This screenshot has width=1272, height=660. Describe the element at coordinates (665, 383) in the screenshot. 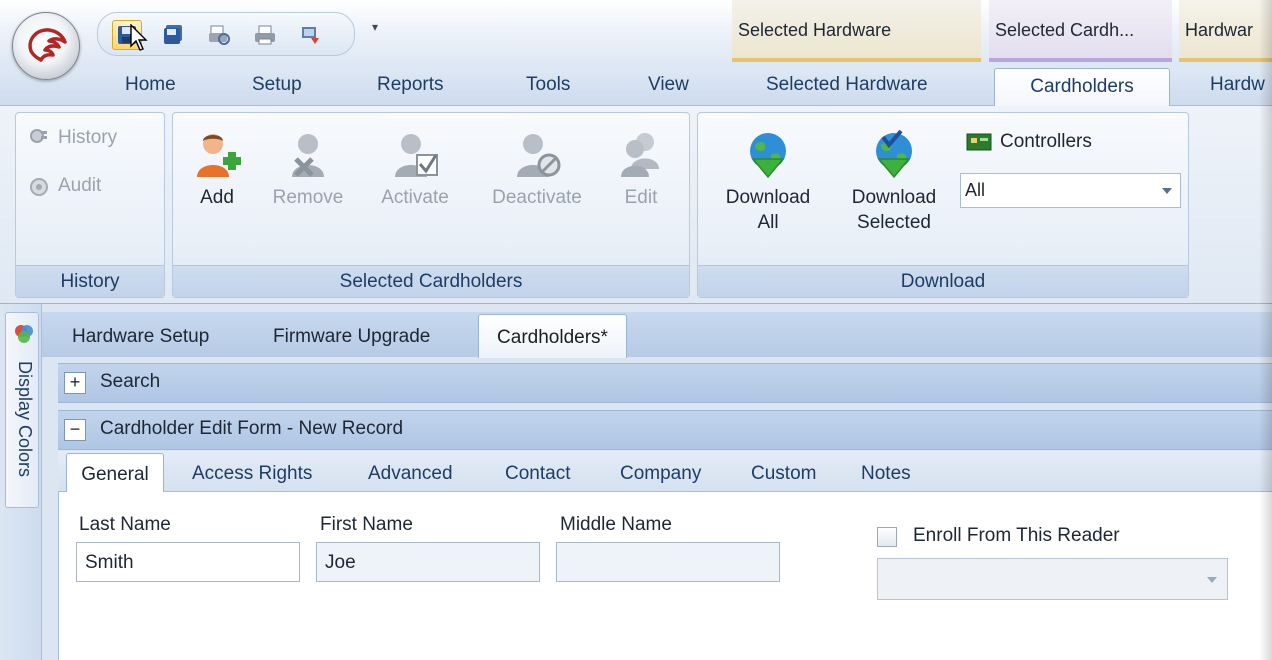

I see `search-section-header: + Search` at that location.